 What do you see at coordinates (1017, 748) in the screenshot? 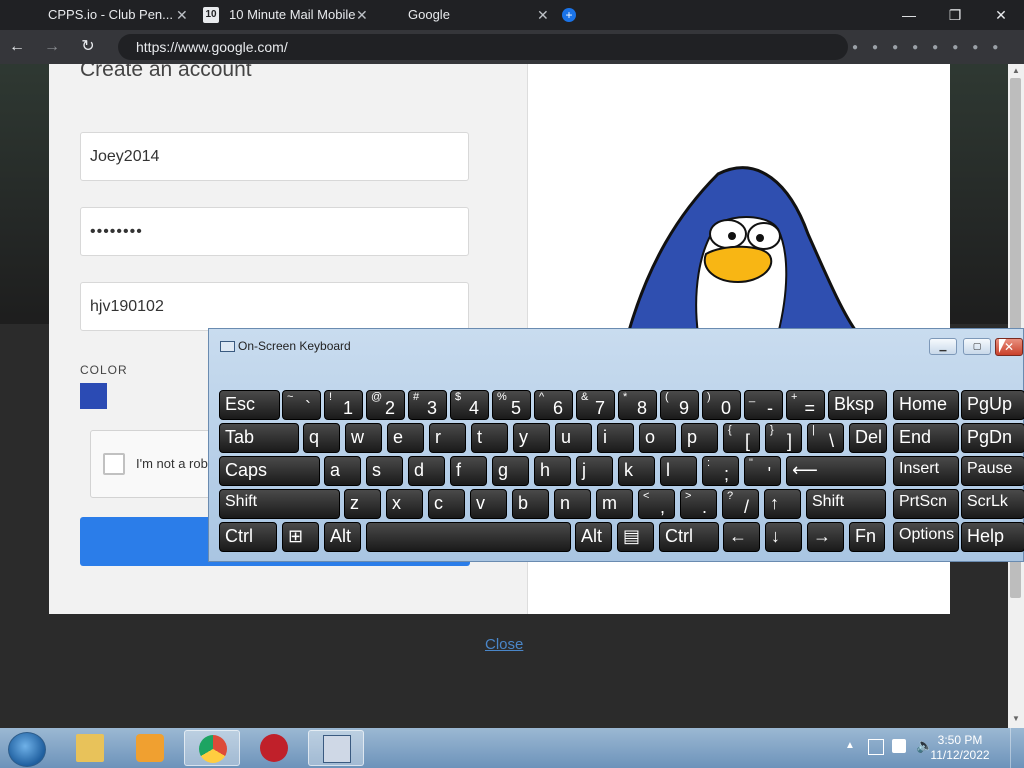
I see `show-desktop-button` at bounding box center [1017, 748].